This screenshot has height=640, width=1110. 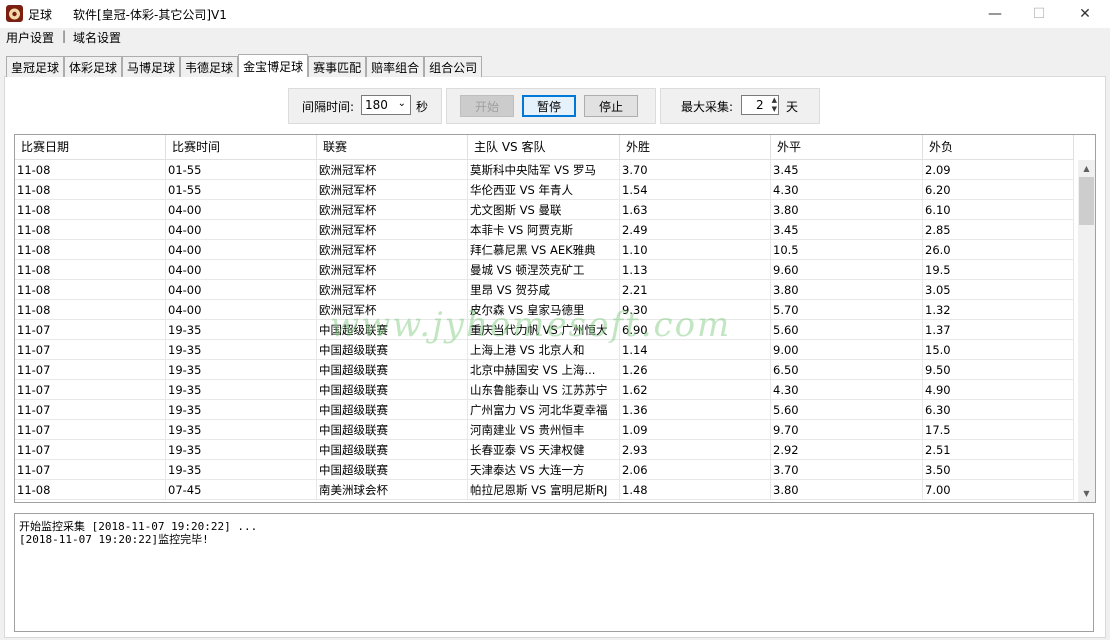 I want to click on tab-2: 马博足球, so click(x=151, y=66).